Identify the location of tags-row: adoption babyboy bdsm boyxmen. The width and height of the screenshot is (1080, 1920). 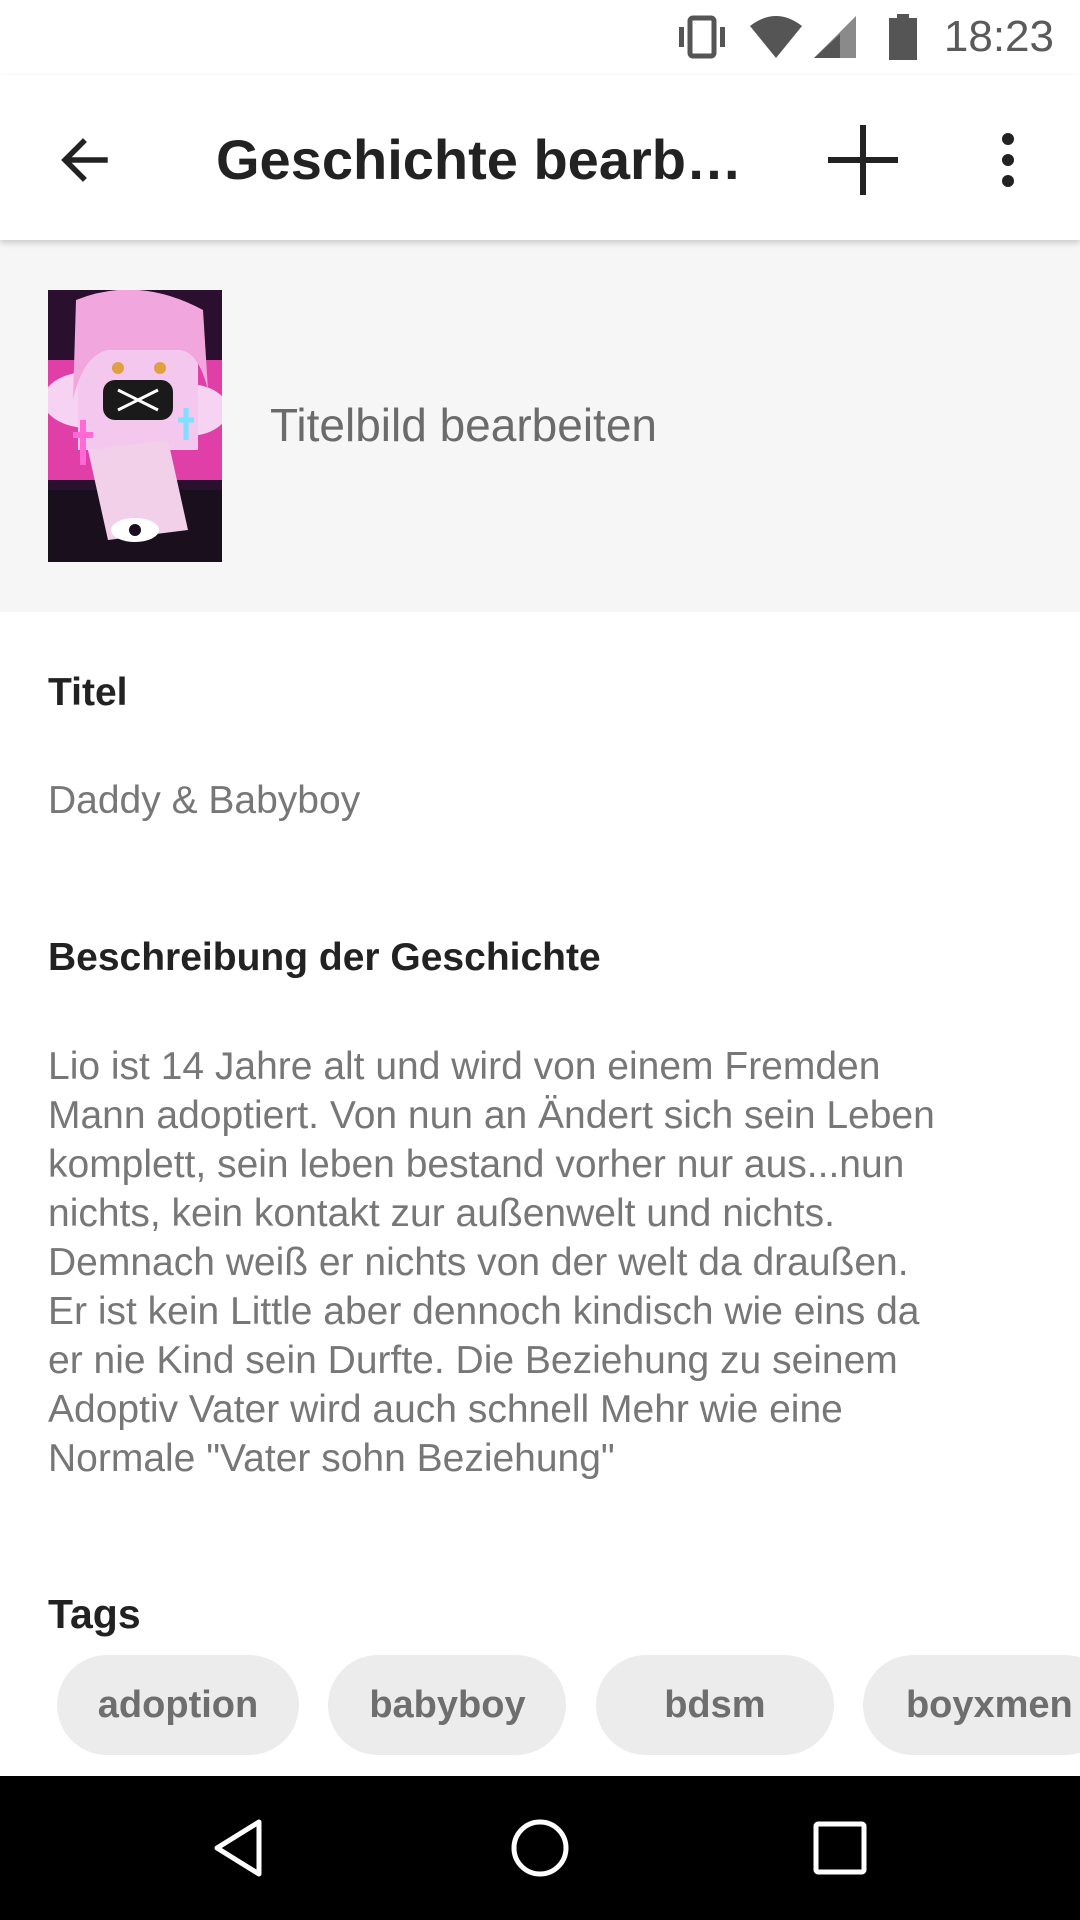
(568, 1706).